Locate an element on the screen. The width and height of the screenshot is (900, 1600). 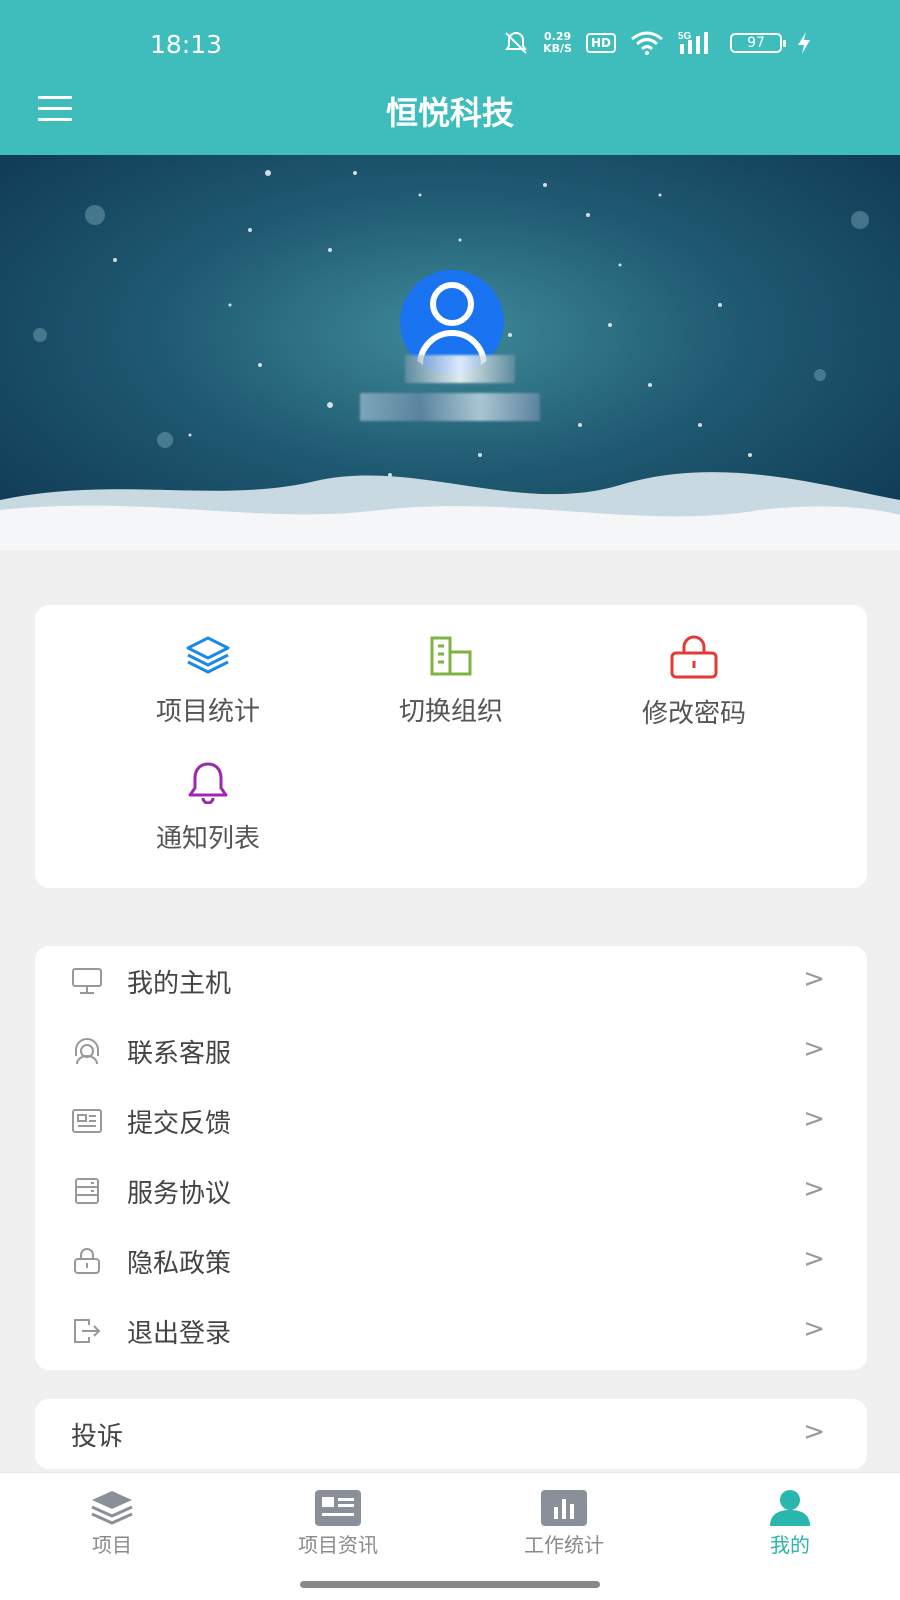
list-item-contact-support: 联系客服 > is located at coordinates (451, 1051).